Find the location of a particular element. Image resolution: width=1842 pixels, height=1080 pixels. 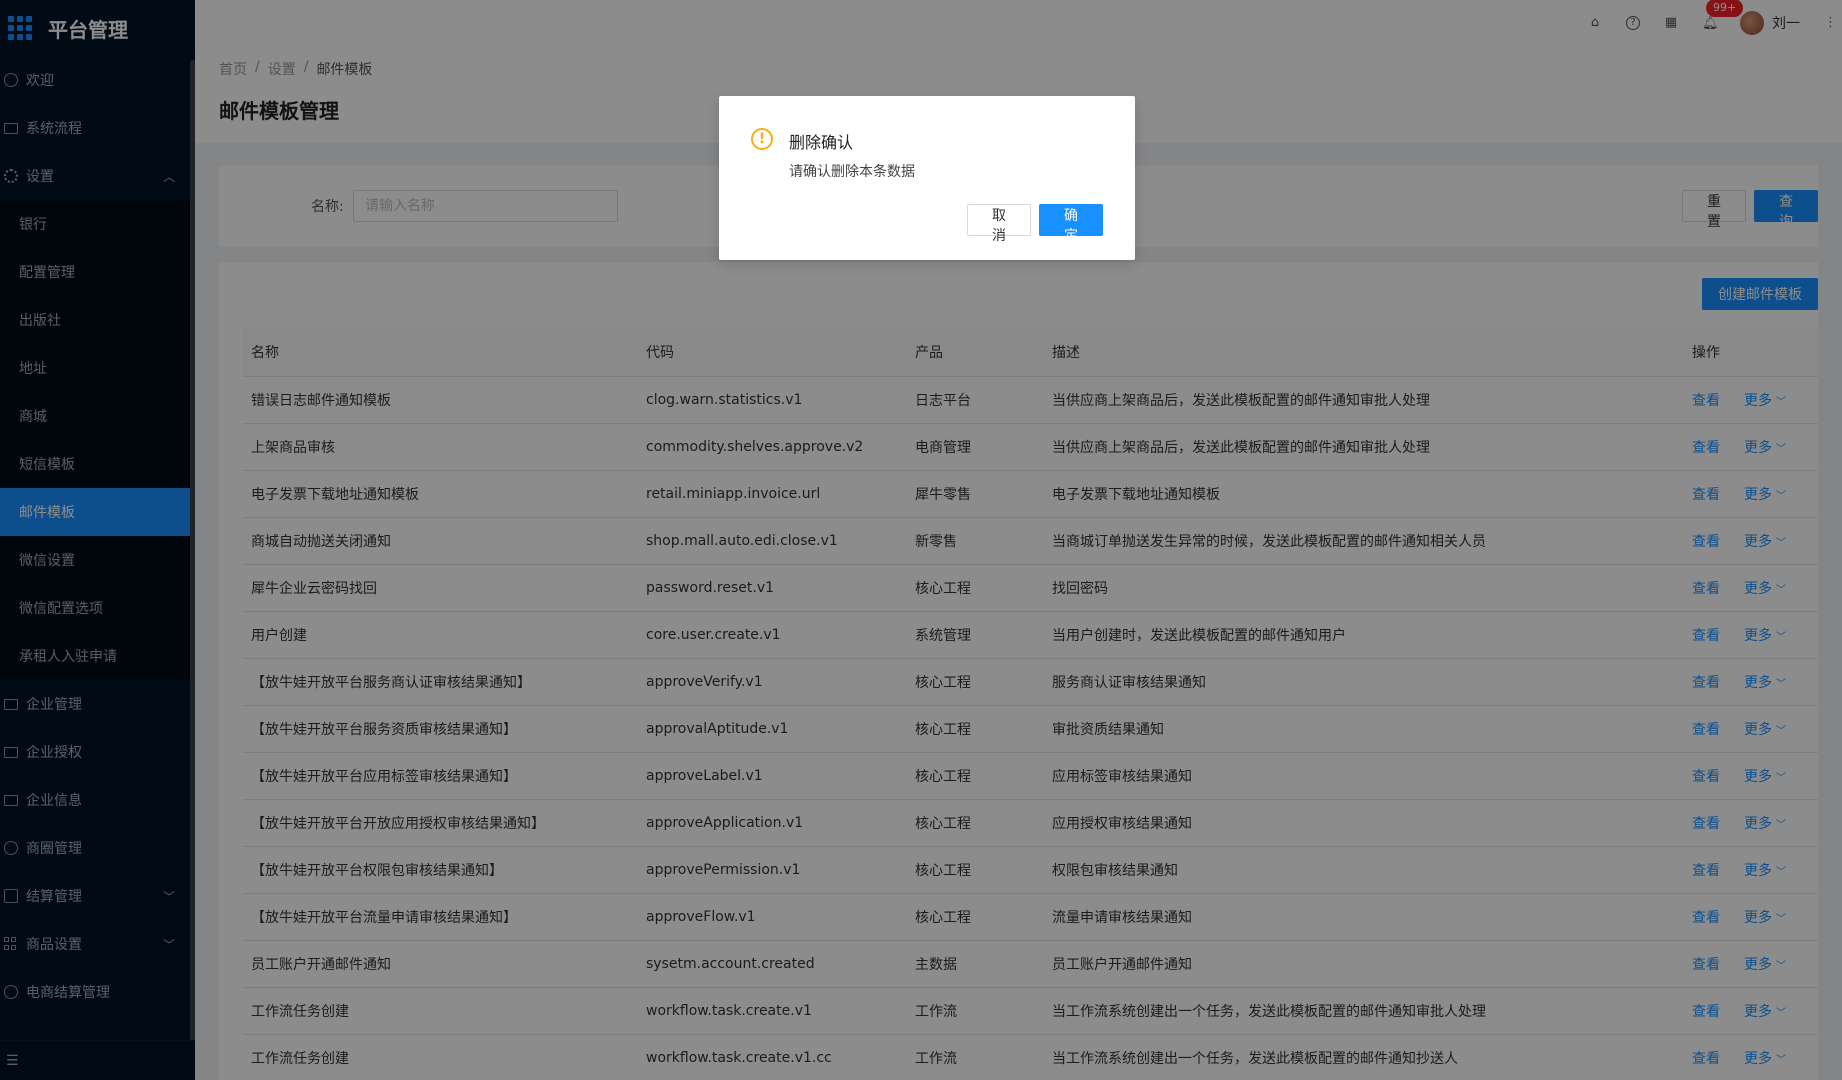

delete-confirm-modal: ! 删除确认 请确认删除本条数据 取 消 确 定 is located at coordinates (927, 178).